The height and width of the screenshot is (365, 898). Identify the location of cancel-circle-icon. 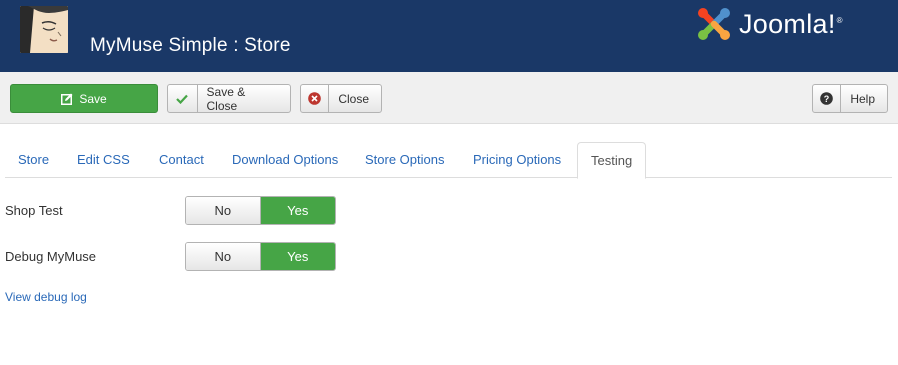
(315, 98).